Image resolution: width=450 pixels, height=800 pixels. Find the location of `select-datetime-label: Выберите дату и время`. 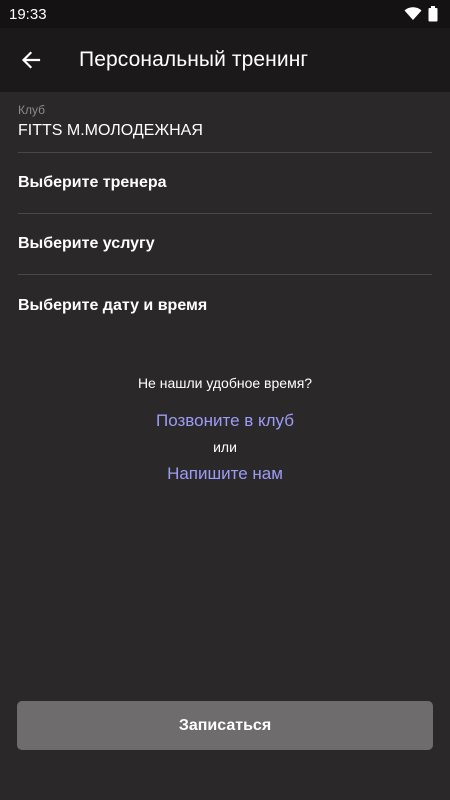

select-datetime-label: Выберите дату и время is located at coordinates (113, 305).